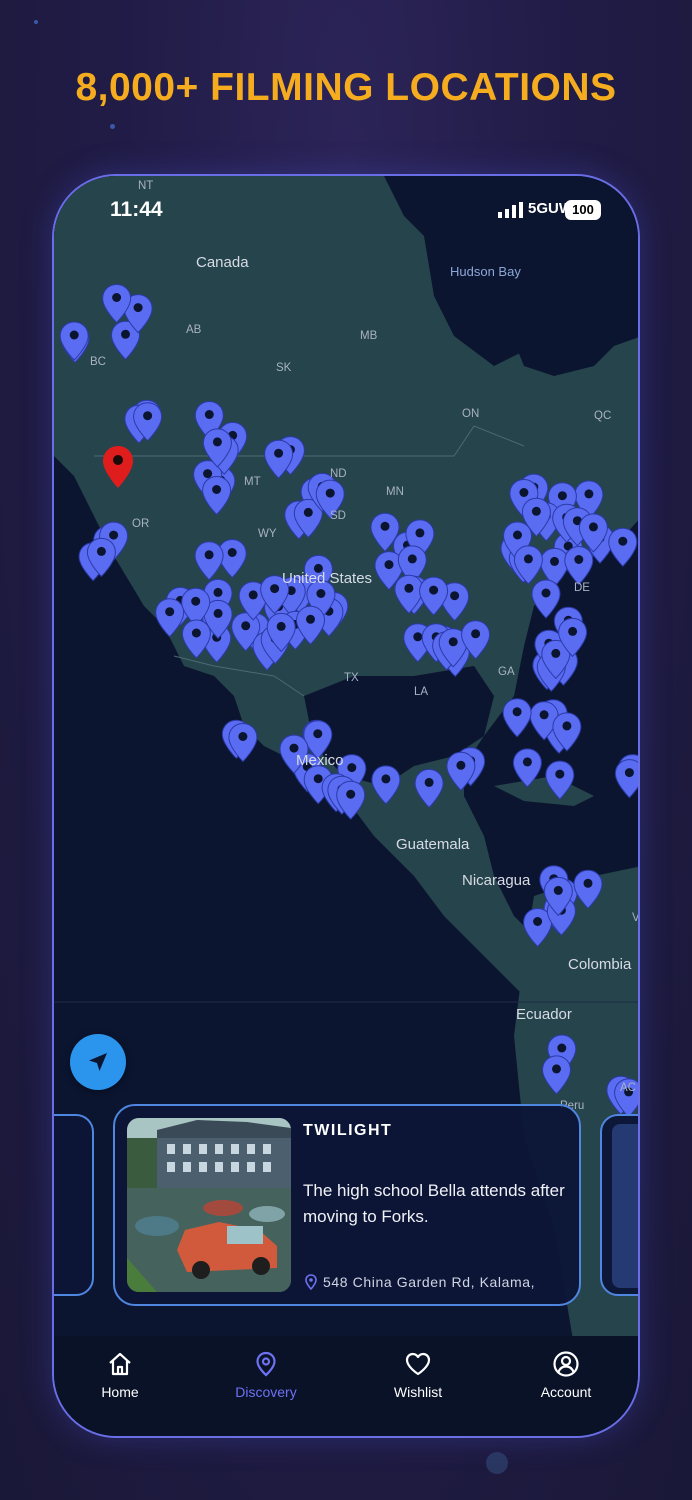 The image size is (692, 1500). Describe the element at coordinates (320, 760) in the screenshot. I see `map-label-mexico: Mexico` at that location.